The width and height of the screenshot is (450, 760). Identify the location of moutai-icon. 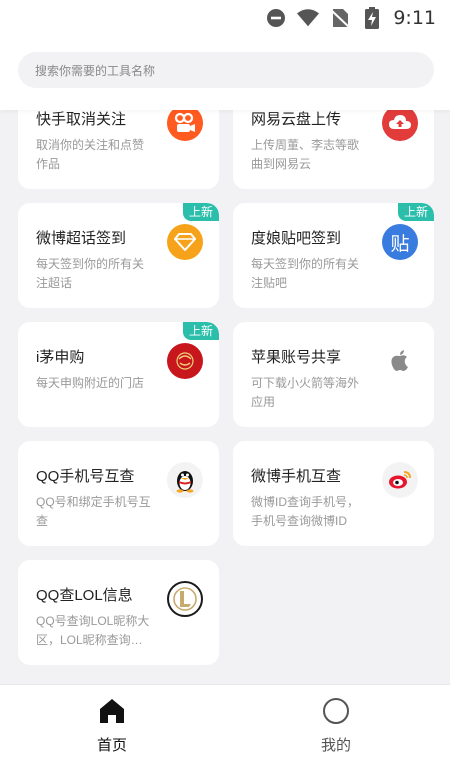
(185, 361).